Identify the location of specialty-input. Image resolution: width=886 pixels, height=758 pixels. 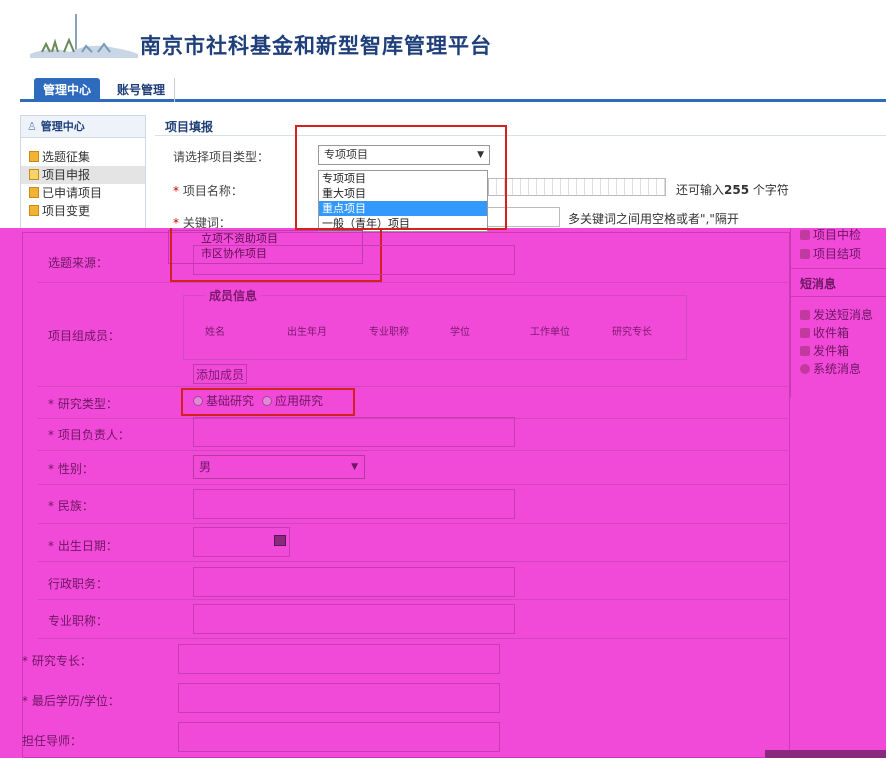
(339, 659).